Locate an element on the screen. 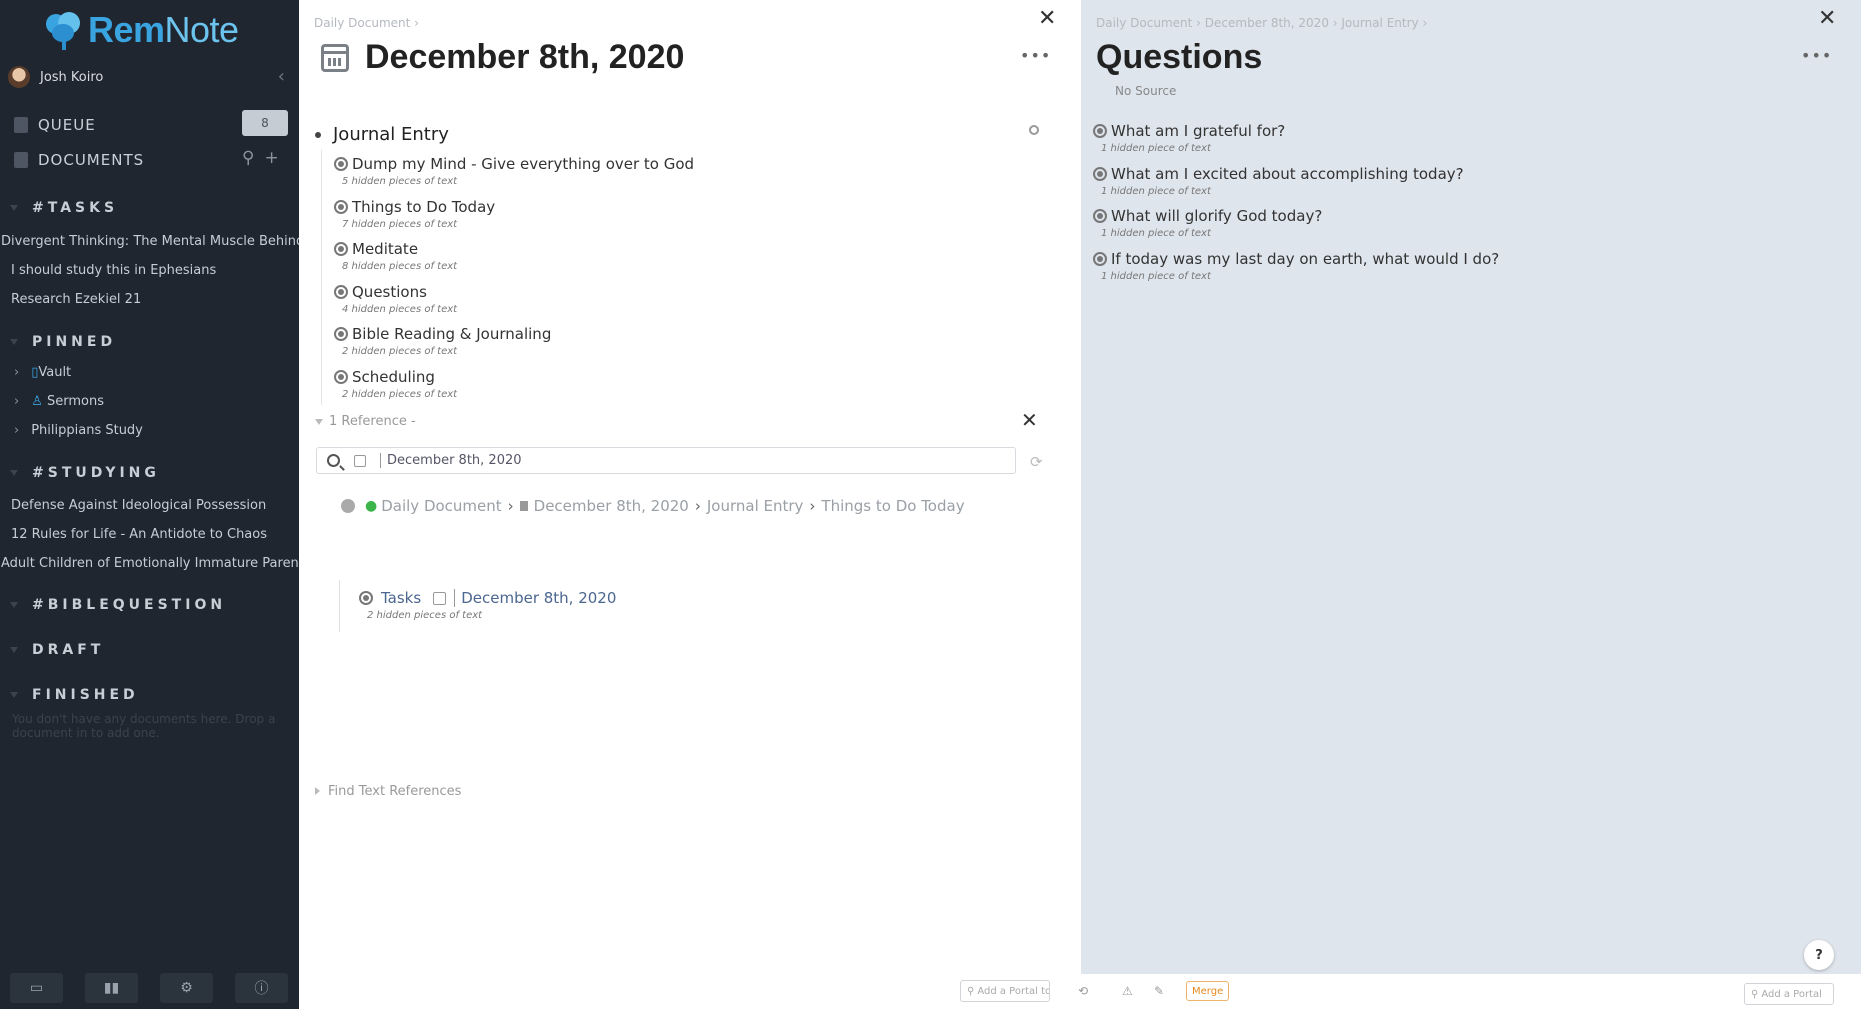  merge-button: Merge is located at coordinates (1208, 991).